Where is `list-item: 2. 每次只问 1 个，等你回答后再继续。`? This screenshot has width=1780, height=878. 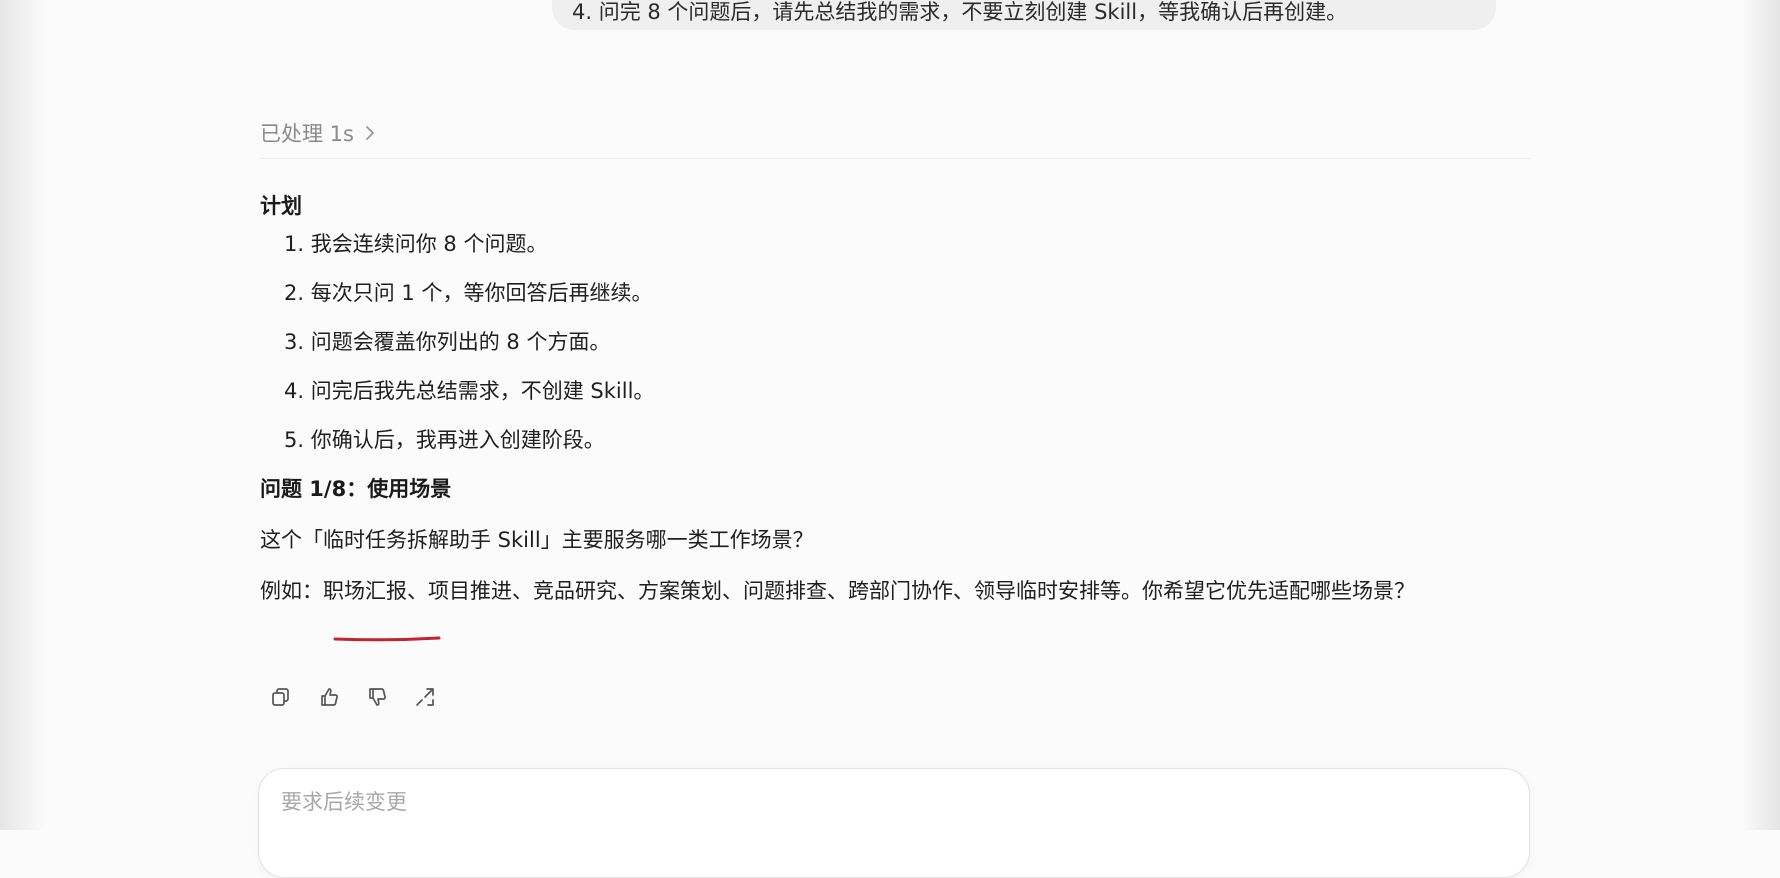
list-item: 2. 每次只问 1 个，等你回答后再继续。 is located at coordinates (907, 293).